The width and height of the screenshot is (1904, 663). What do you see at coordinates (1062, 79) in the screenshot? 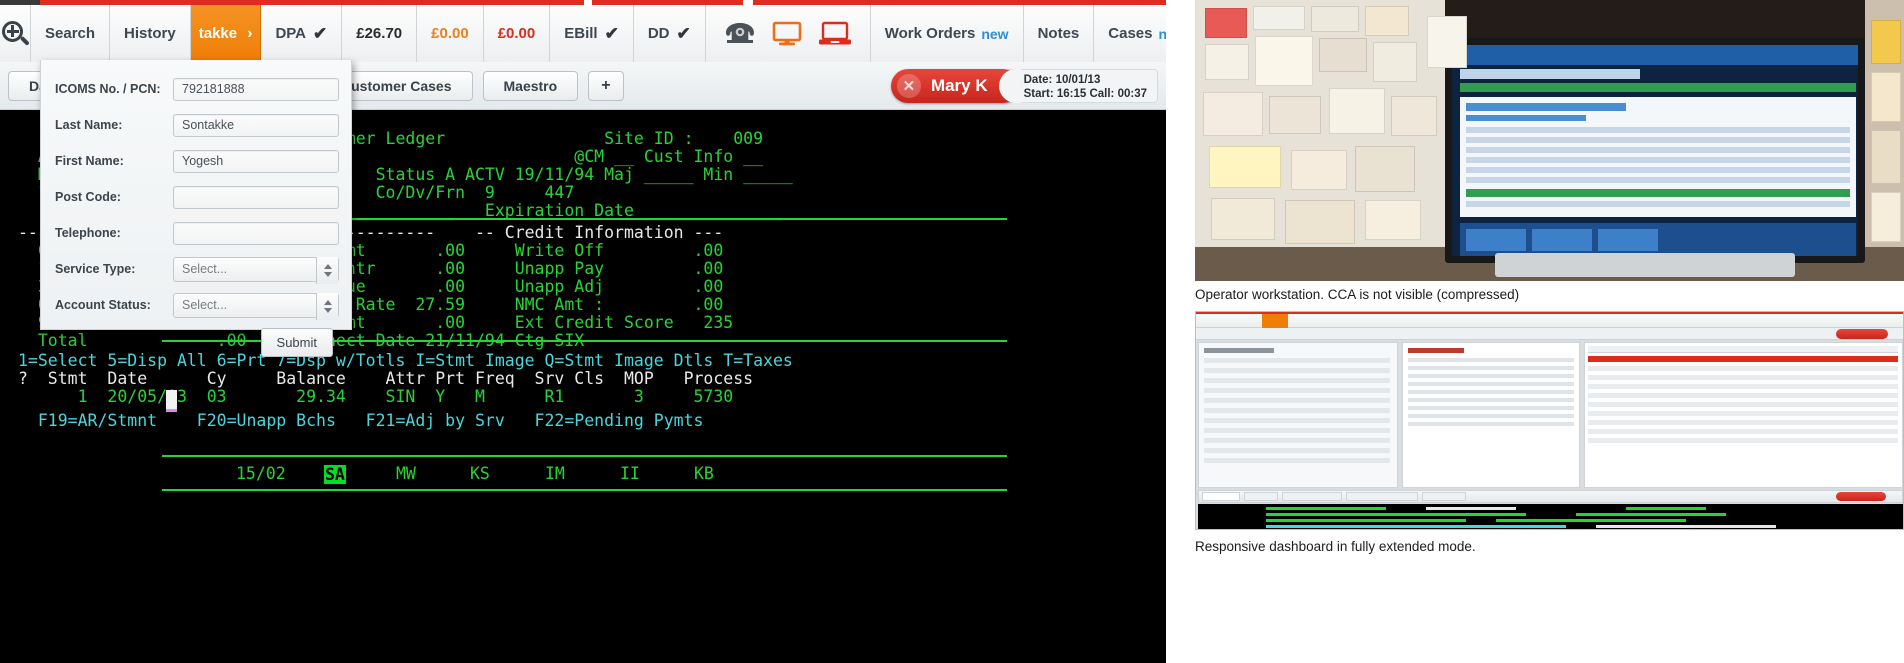
I see `call-date: Date: 10/01/13` at bounding box center [1062, 79].